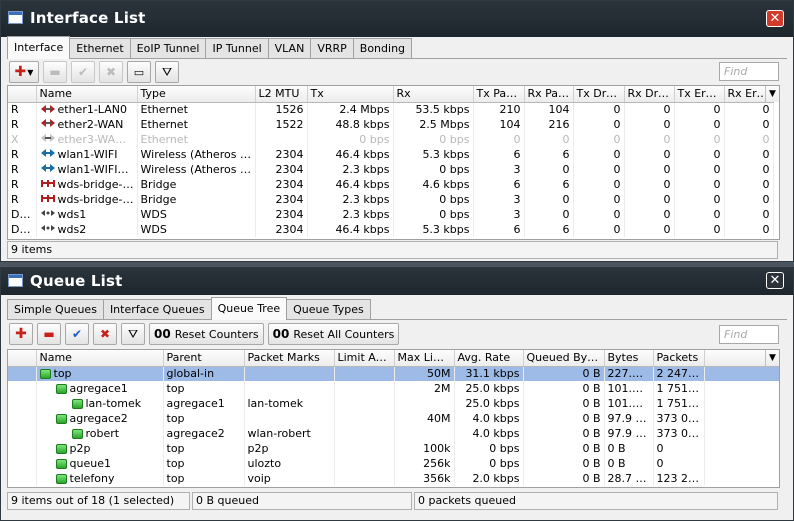 The height and width of the screenshot is (521, 794). I want to click on column-header: Parent, so click(204, 358).